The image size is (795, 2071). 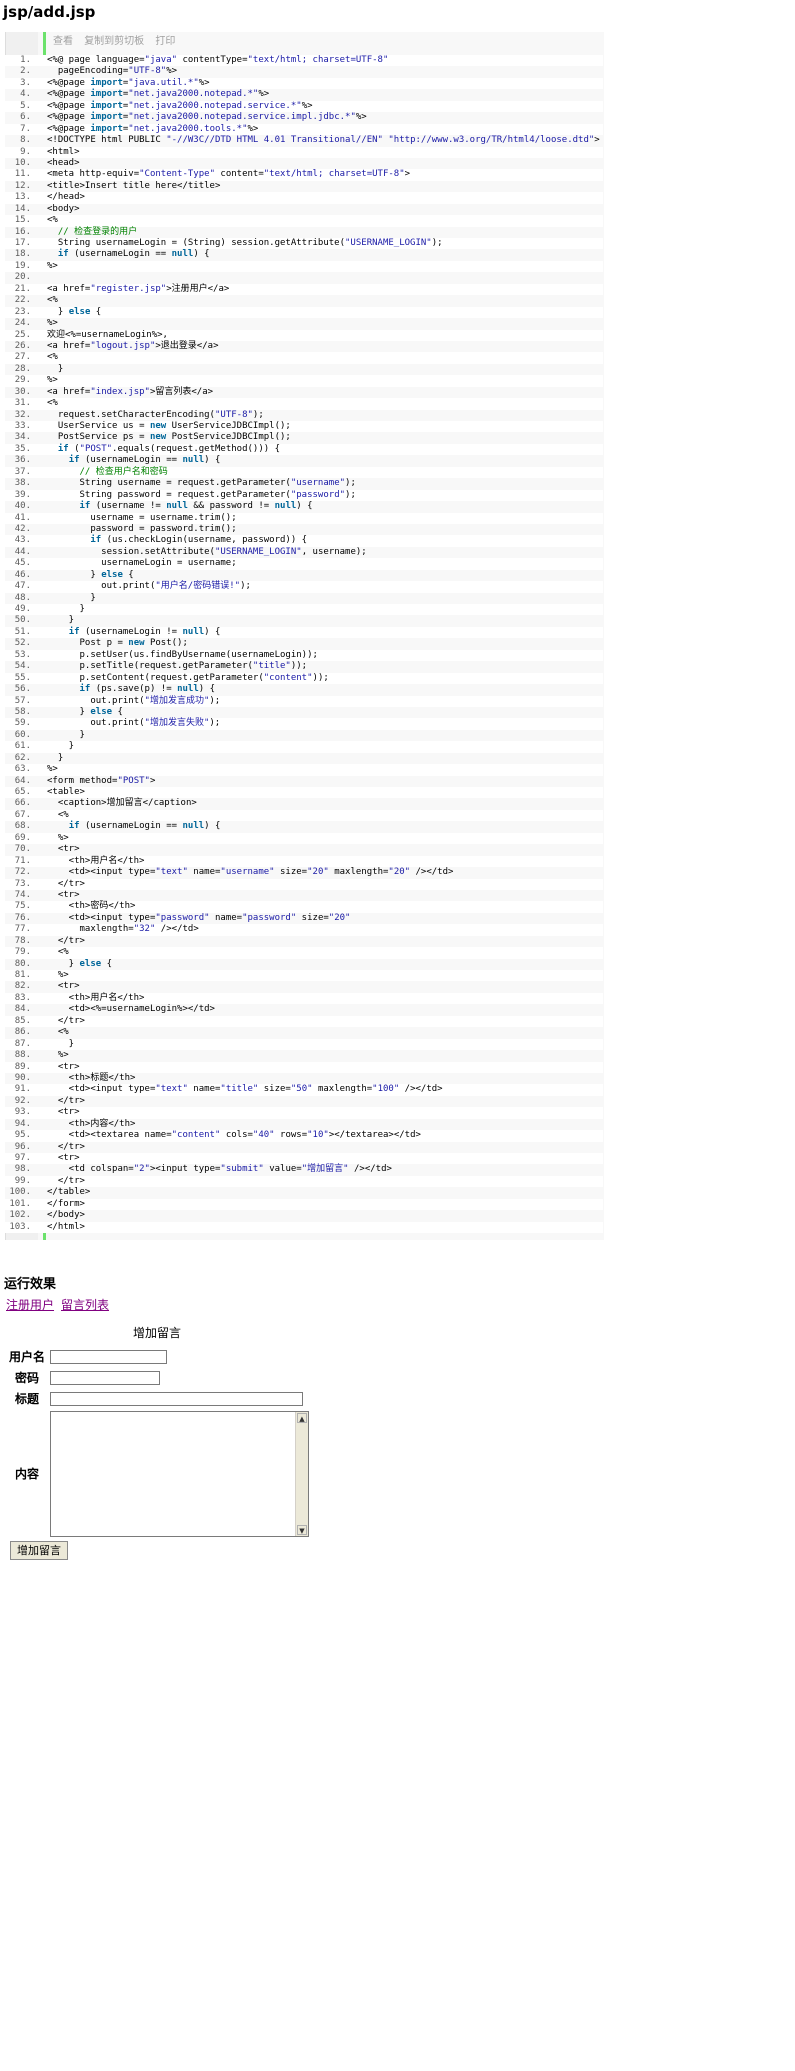 What do you see at coordinates (66, 1146) in the screenshot?
I see `code-token: </tr>` at bounding box center [66, 1146].